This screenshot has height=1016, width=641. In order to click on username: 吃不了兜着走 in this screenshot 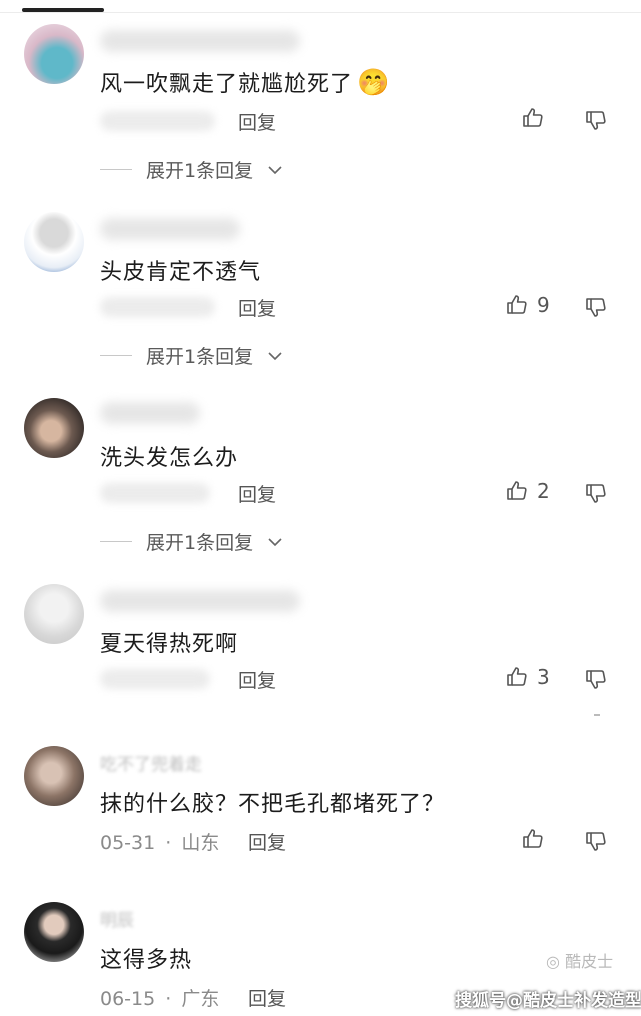, I will do `click(151, 762)`.